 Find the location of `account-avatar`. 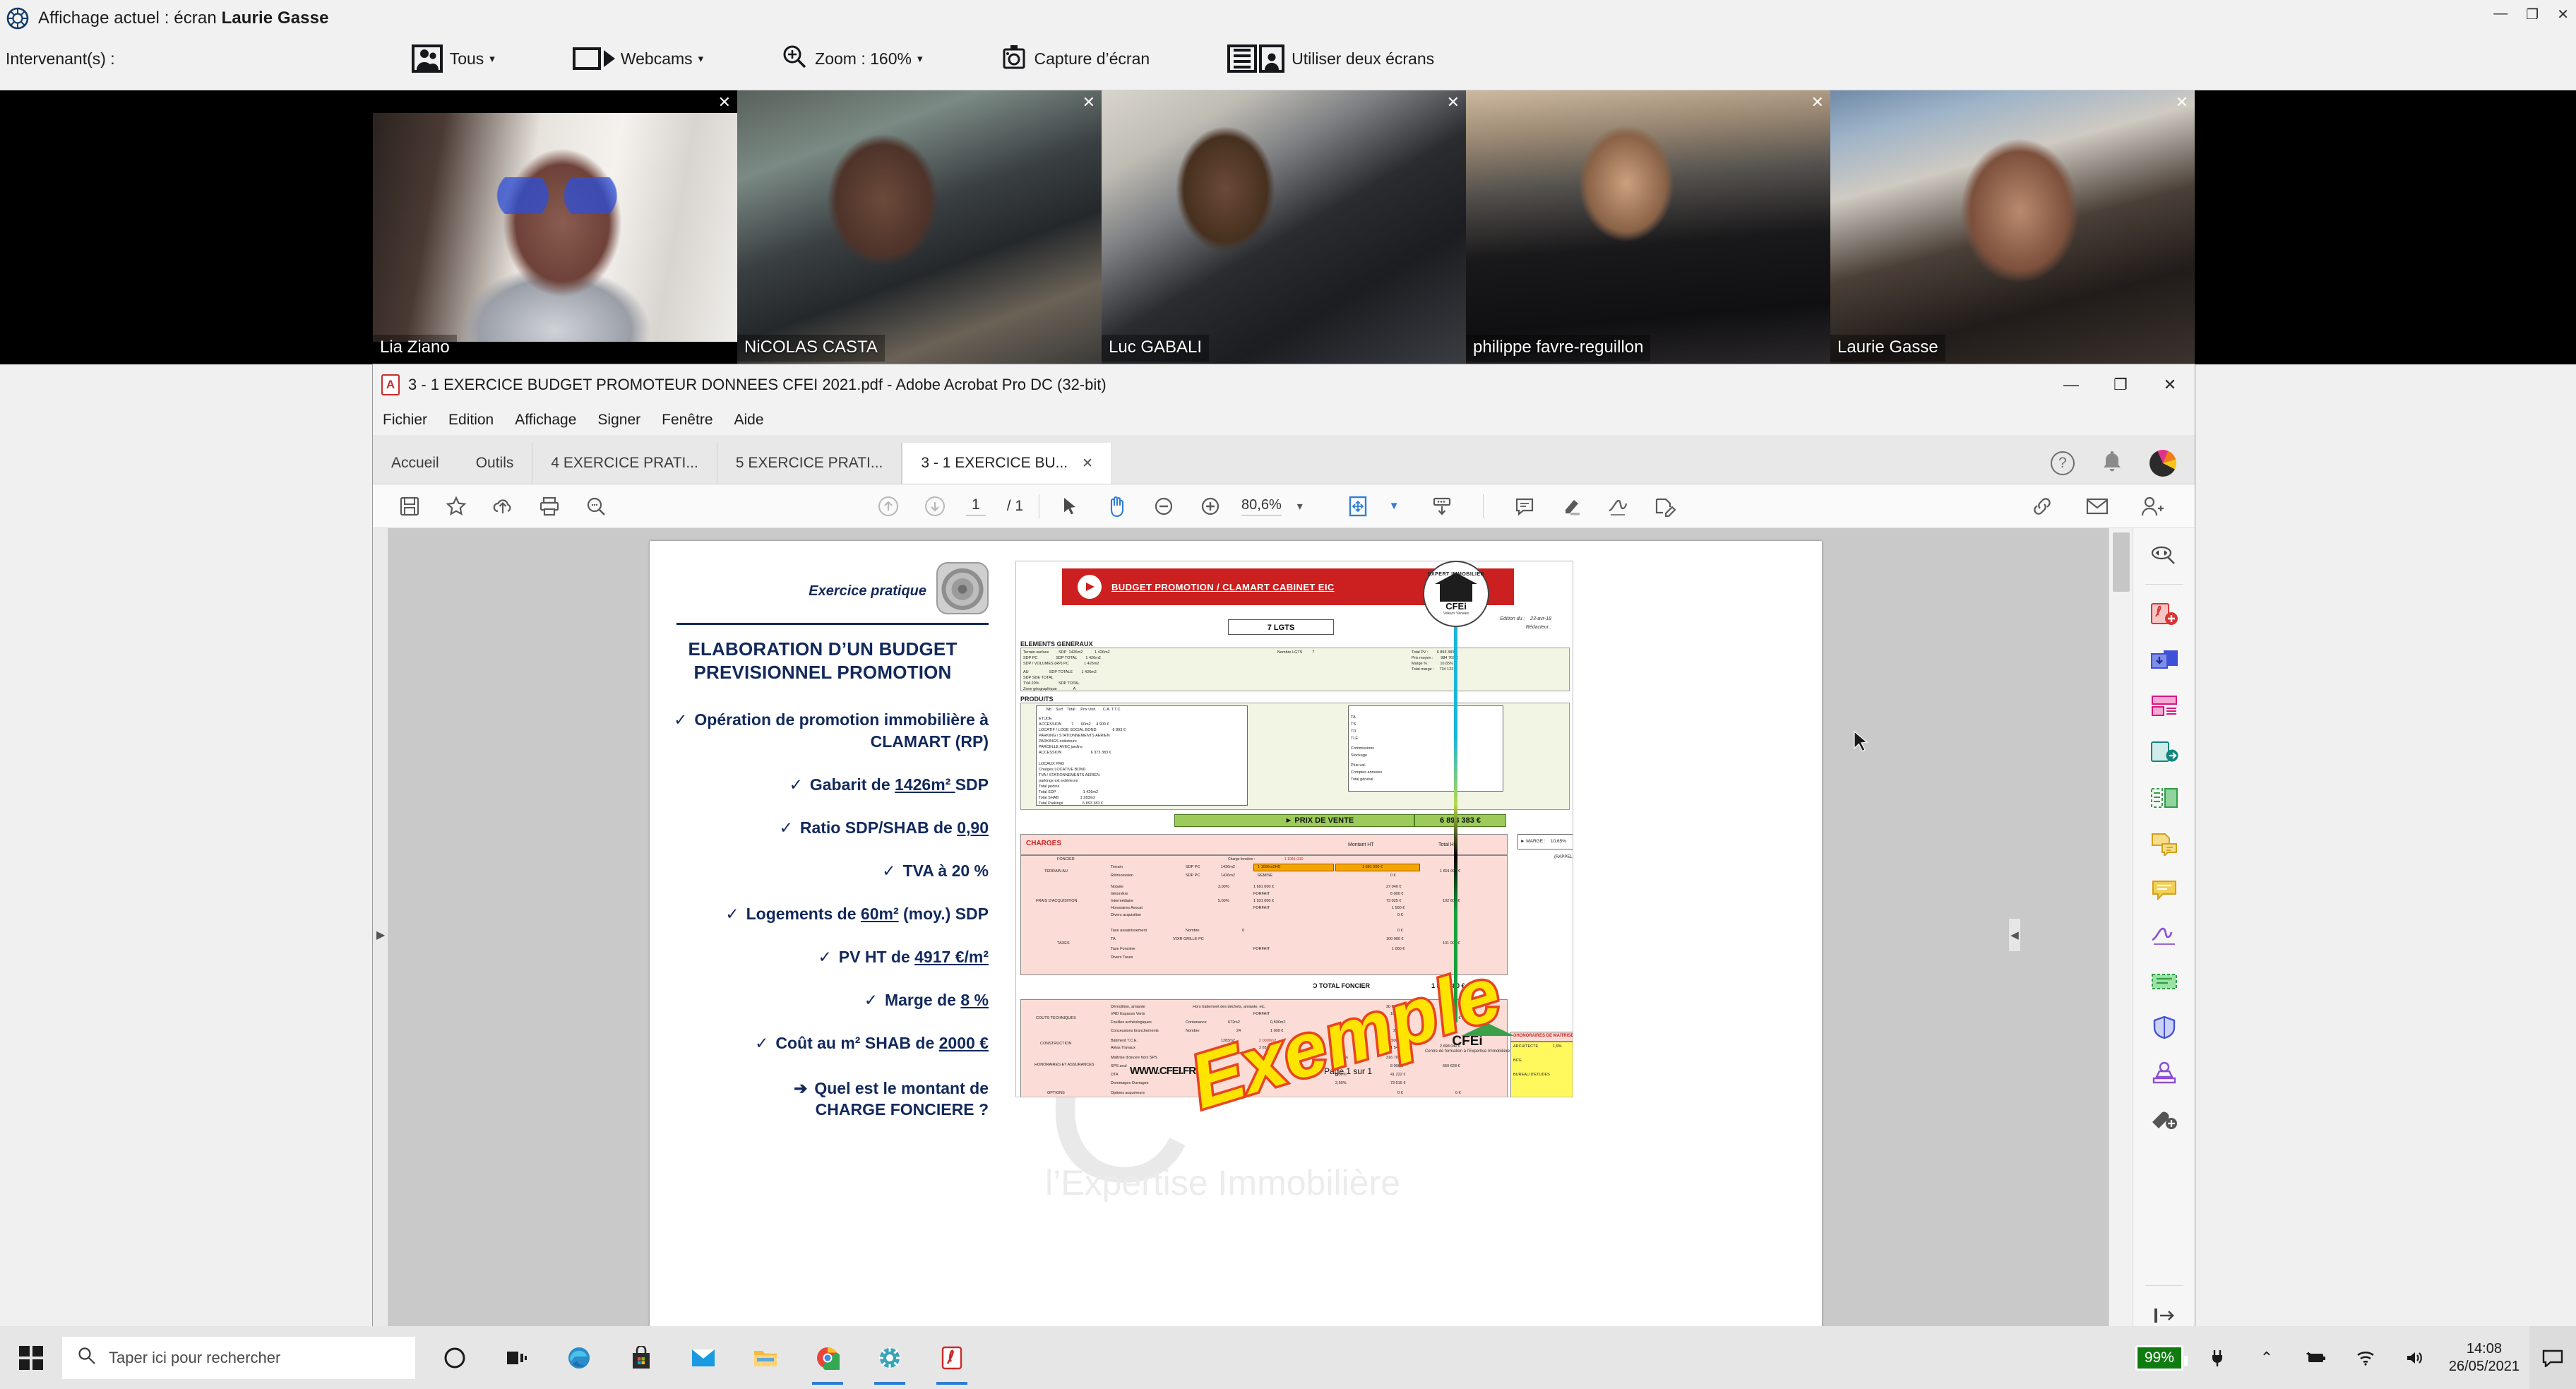

account-avatar is located at coordinates (2162, 463).